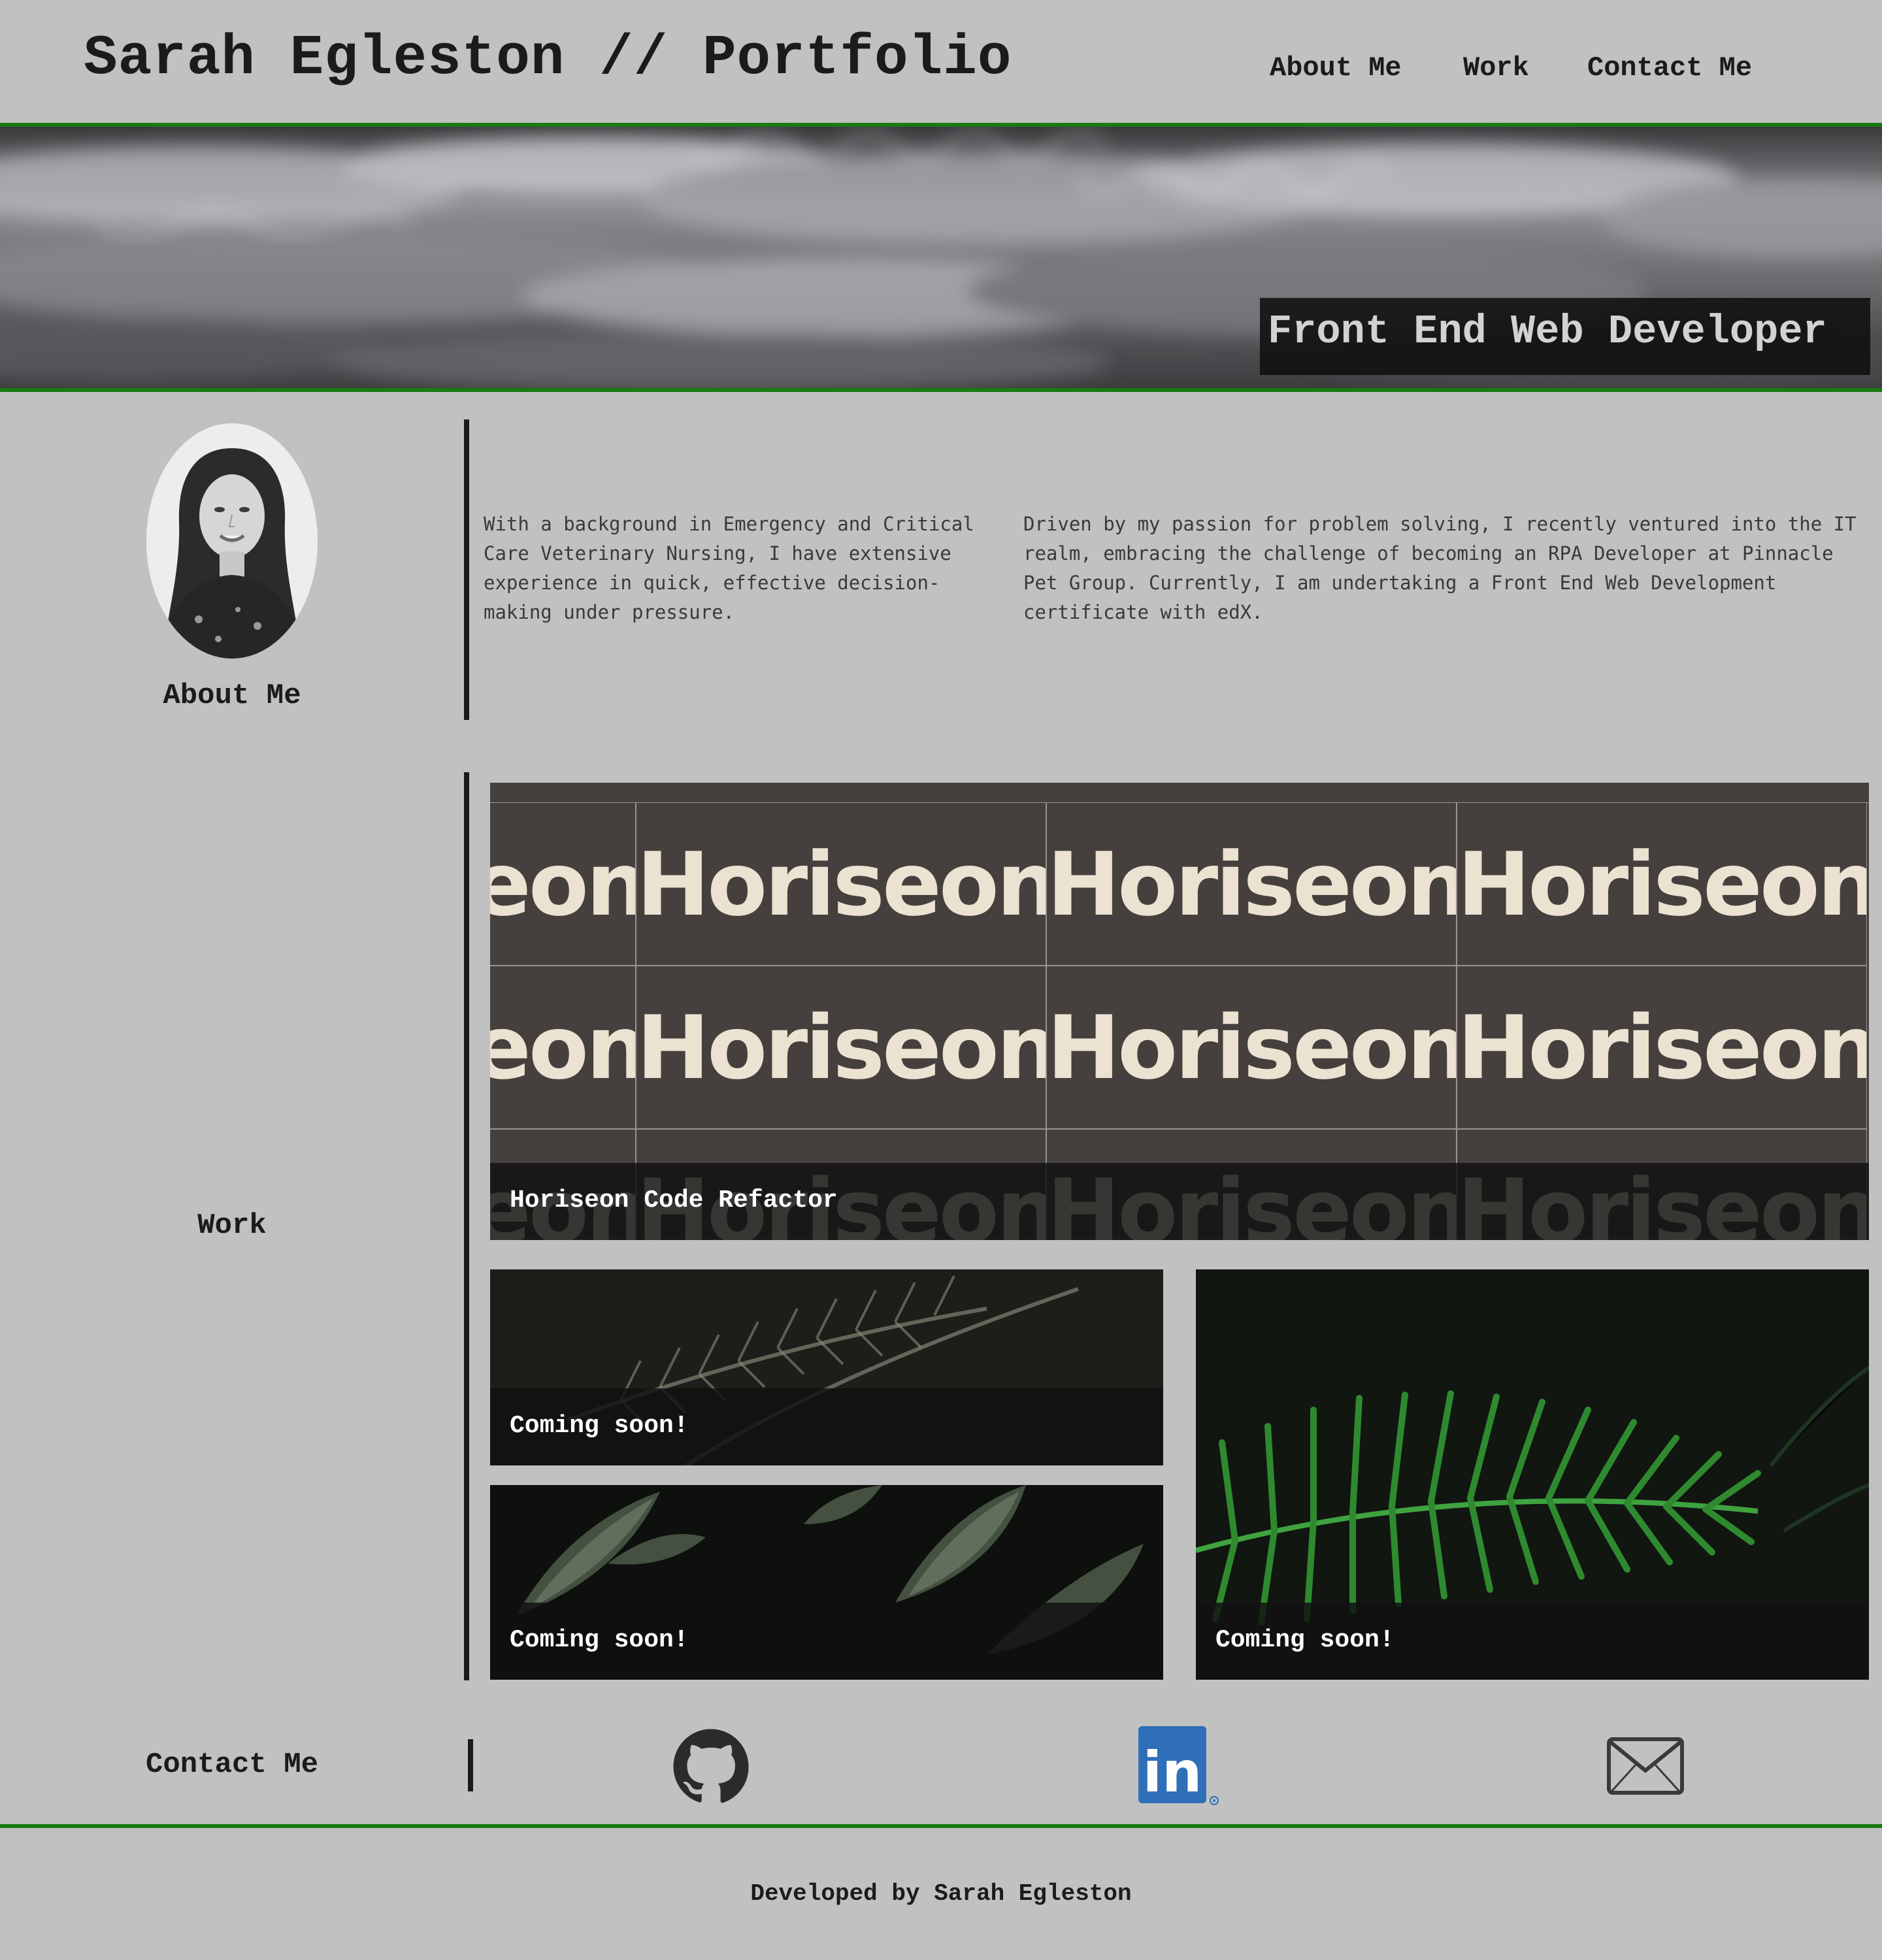 This screenshot has width=1882, height=1960. I want to click on linkedin-icon: in, so click(1178, 1766).